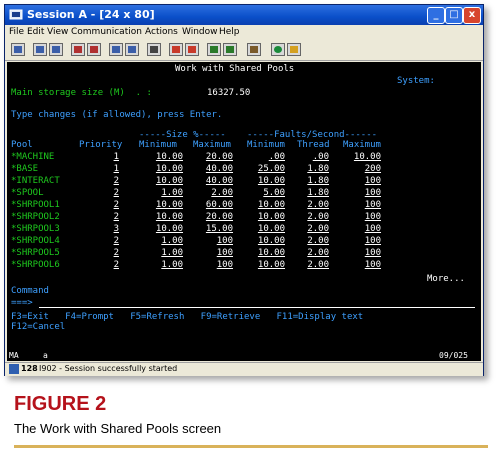  Describe the element at coordinates (313, 205) in the screenshot. I see `row-5-thread: 2.00` at that location.